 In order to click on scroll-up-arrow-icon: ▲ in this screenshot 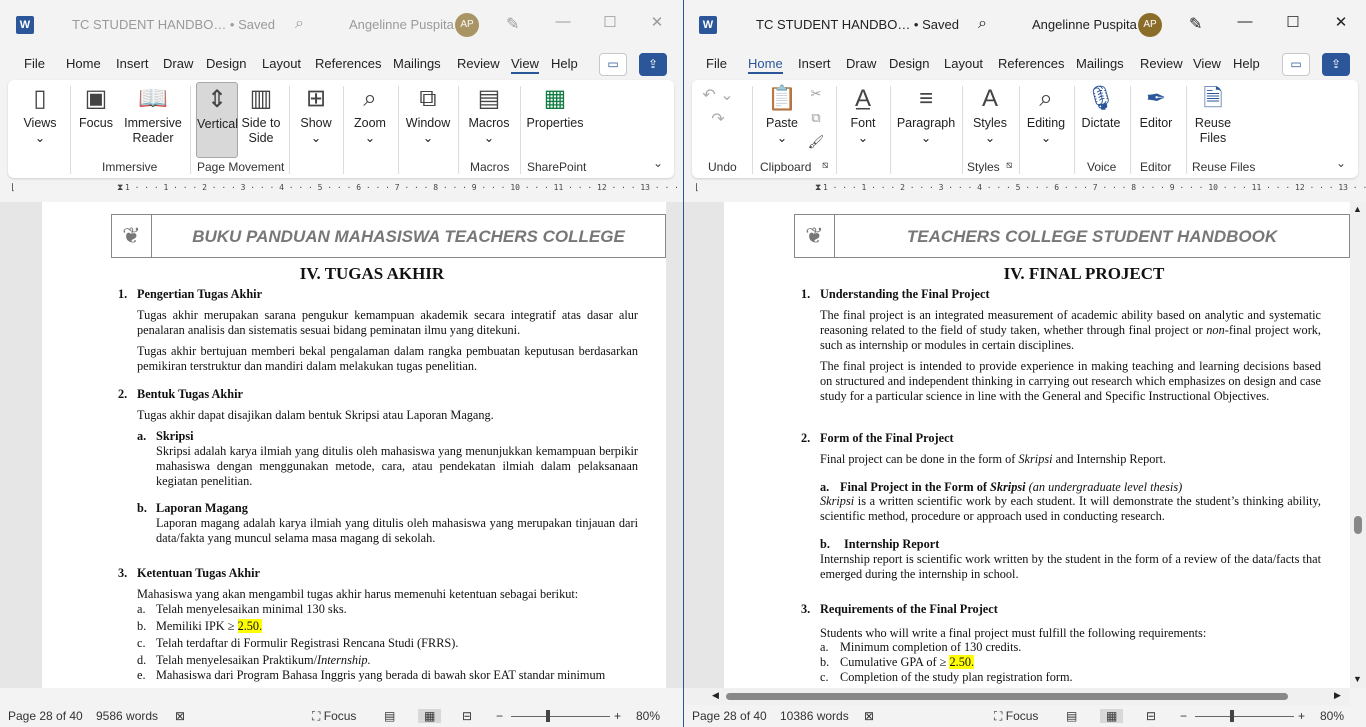, I will do `click(1357, 209)`.